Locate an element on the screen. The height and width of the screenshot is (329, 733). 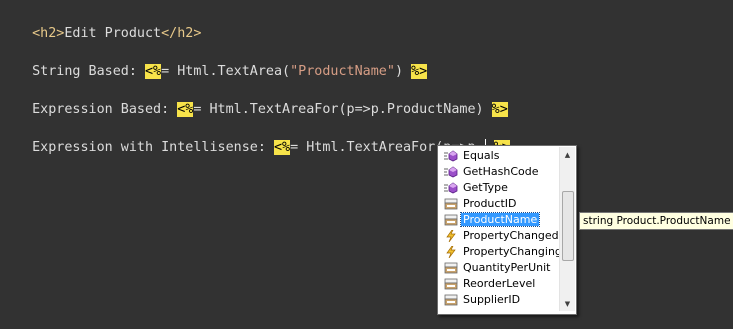
scroll-down-arrow-icon: ▼ is located at coordinates (567, 303).